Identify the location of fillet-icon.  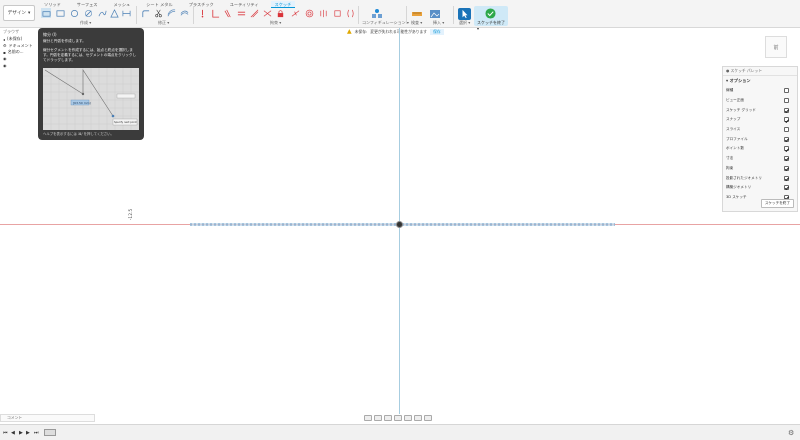
(145, 13).